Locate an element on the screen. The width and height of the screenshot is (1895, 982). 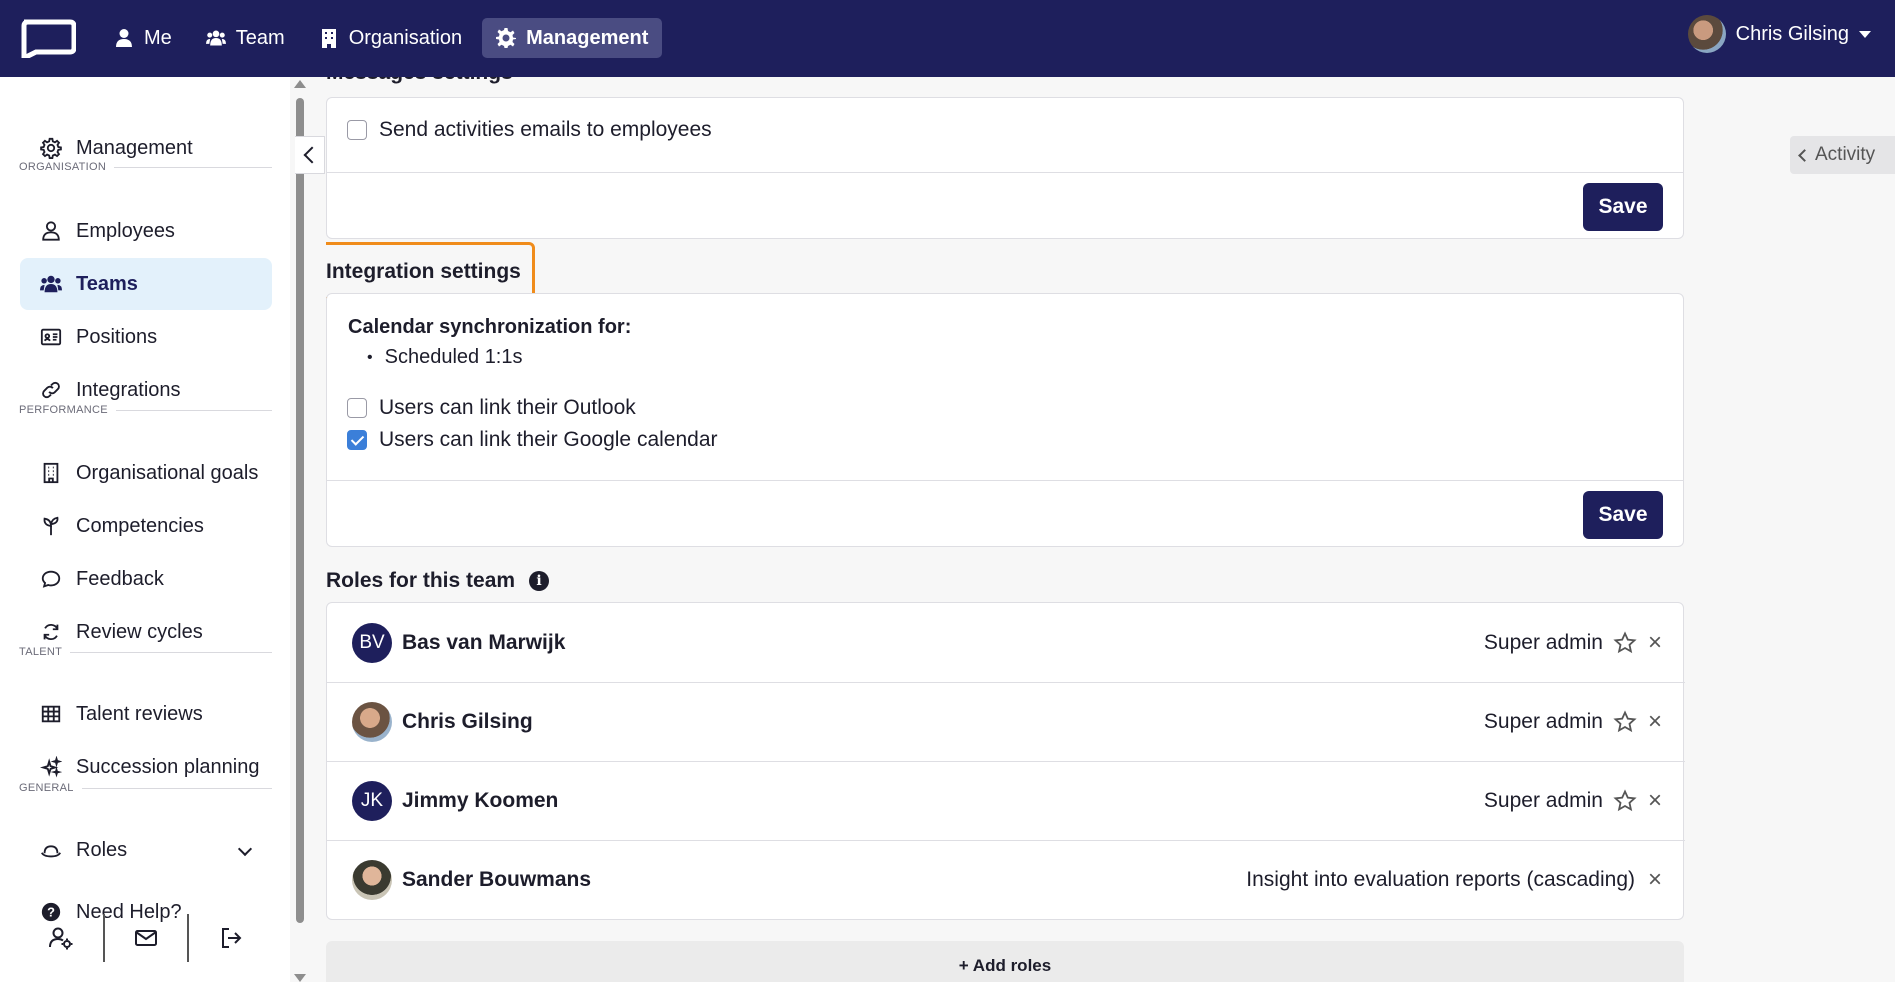
messages-settings-title: Messages settings is located at coordinates (419, 81).